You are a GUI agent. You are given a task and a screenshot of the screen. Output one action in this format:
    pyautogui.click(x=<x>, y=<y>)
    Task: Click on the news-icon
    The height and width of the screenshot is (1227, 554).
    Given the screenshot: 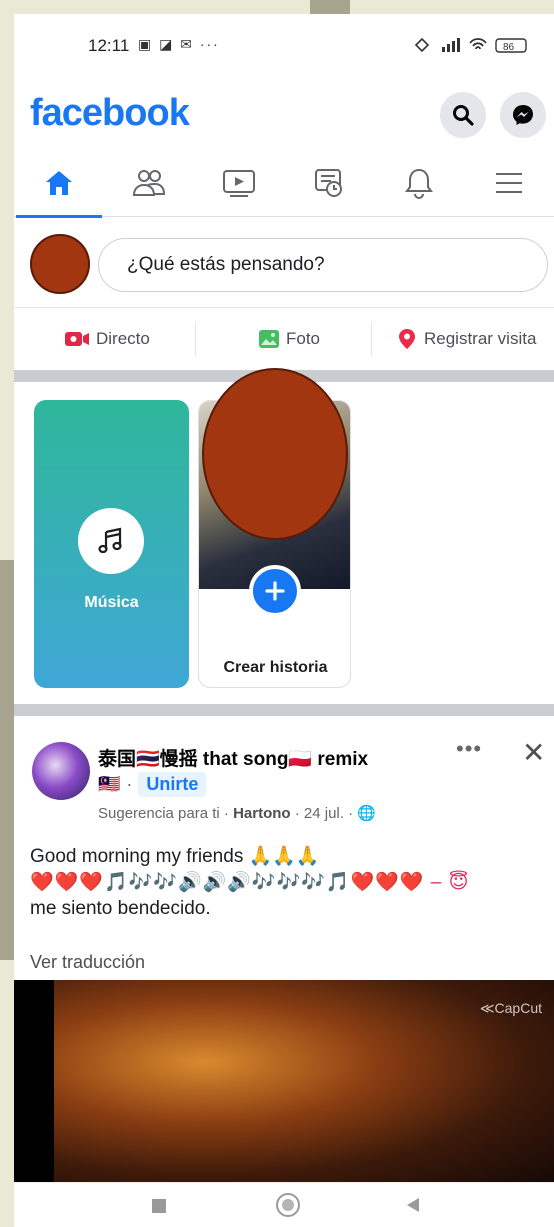 What is the action you would take?
    pyautogui.click(x=328, y=183)
    